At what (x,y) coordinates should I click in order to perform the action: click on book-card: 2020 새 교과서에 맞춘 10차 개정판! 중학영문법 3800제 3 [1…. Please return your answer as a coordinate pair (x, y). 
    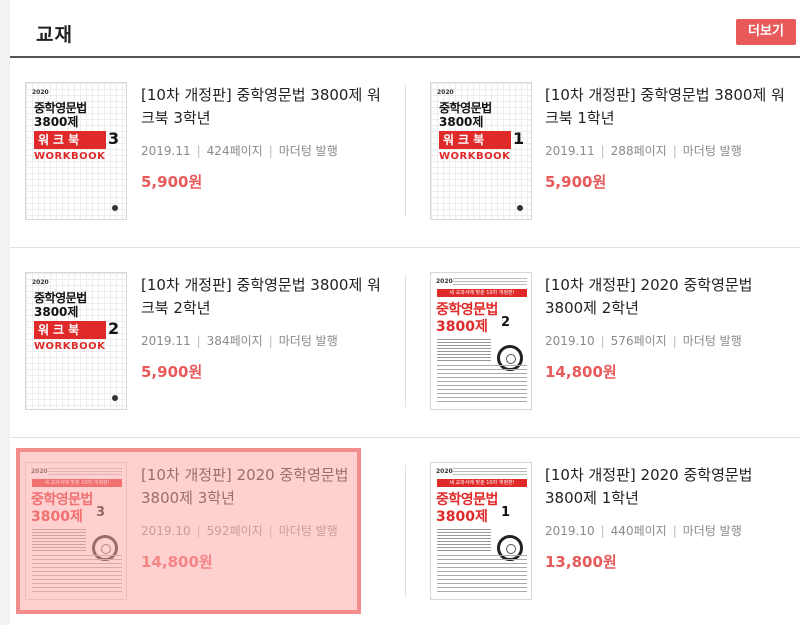
    Looking at the image, I should click on (207, 531).